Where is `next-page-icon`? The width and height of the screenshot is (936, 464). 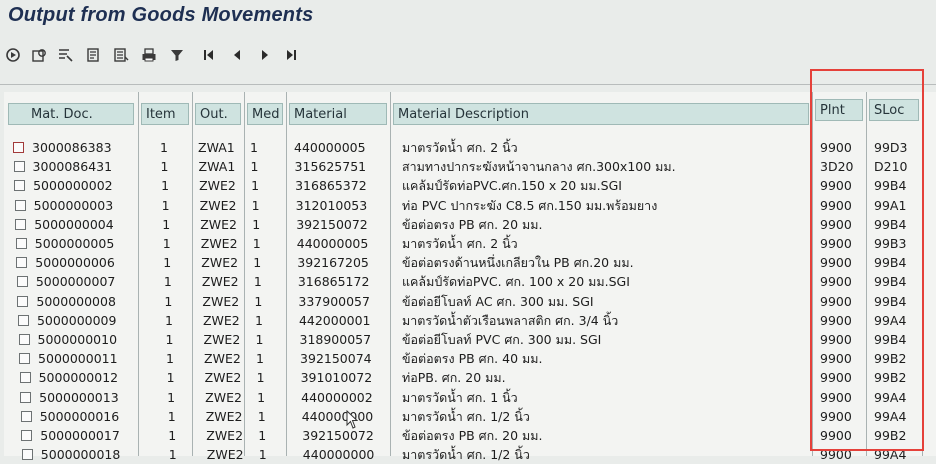 next-page-icon is located at coordinates (265, 55).